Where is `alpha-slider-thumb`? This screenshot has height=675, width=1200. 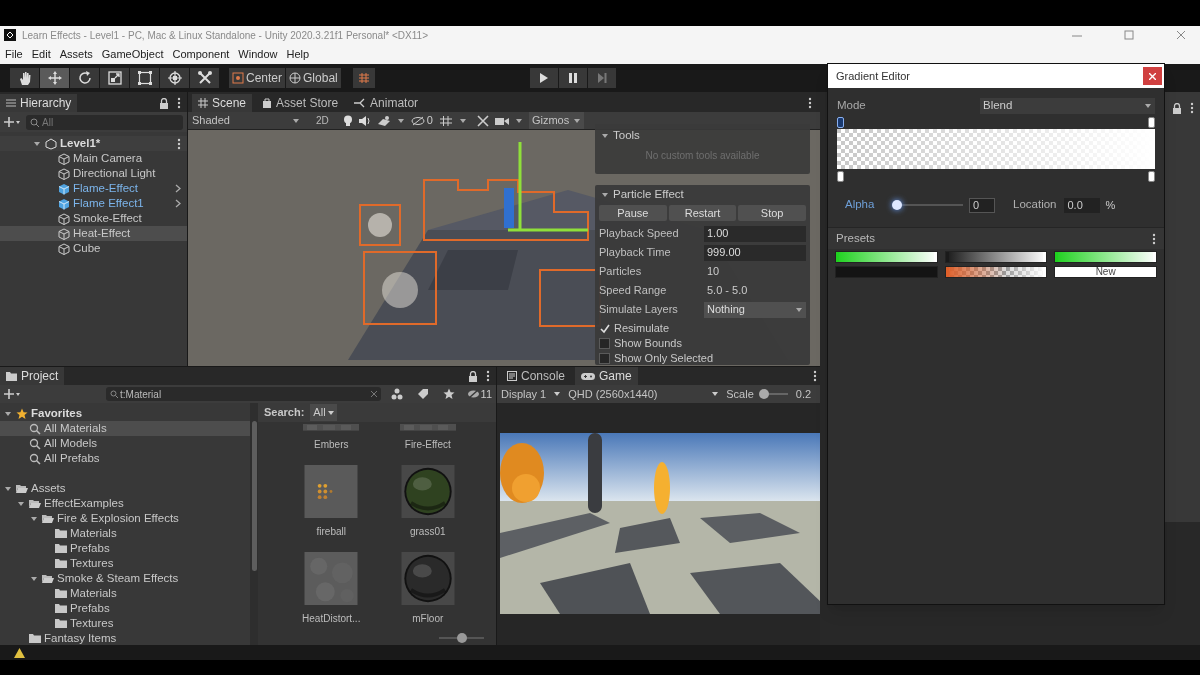
alpha-slider-thumb is located at coordinates (897, 205).